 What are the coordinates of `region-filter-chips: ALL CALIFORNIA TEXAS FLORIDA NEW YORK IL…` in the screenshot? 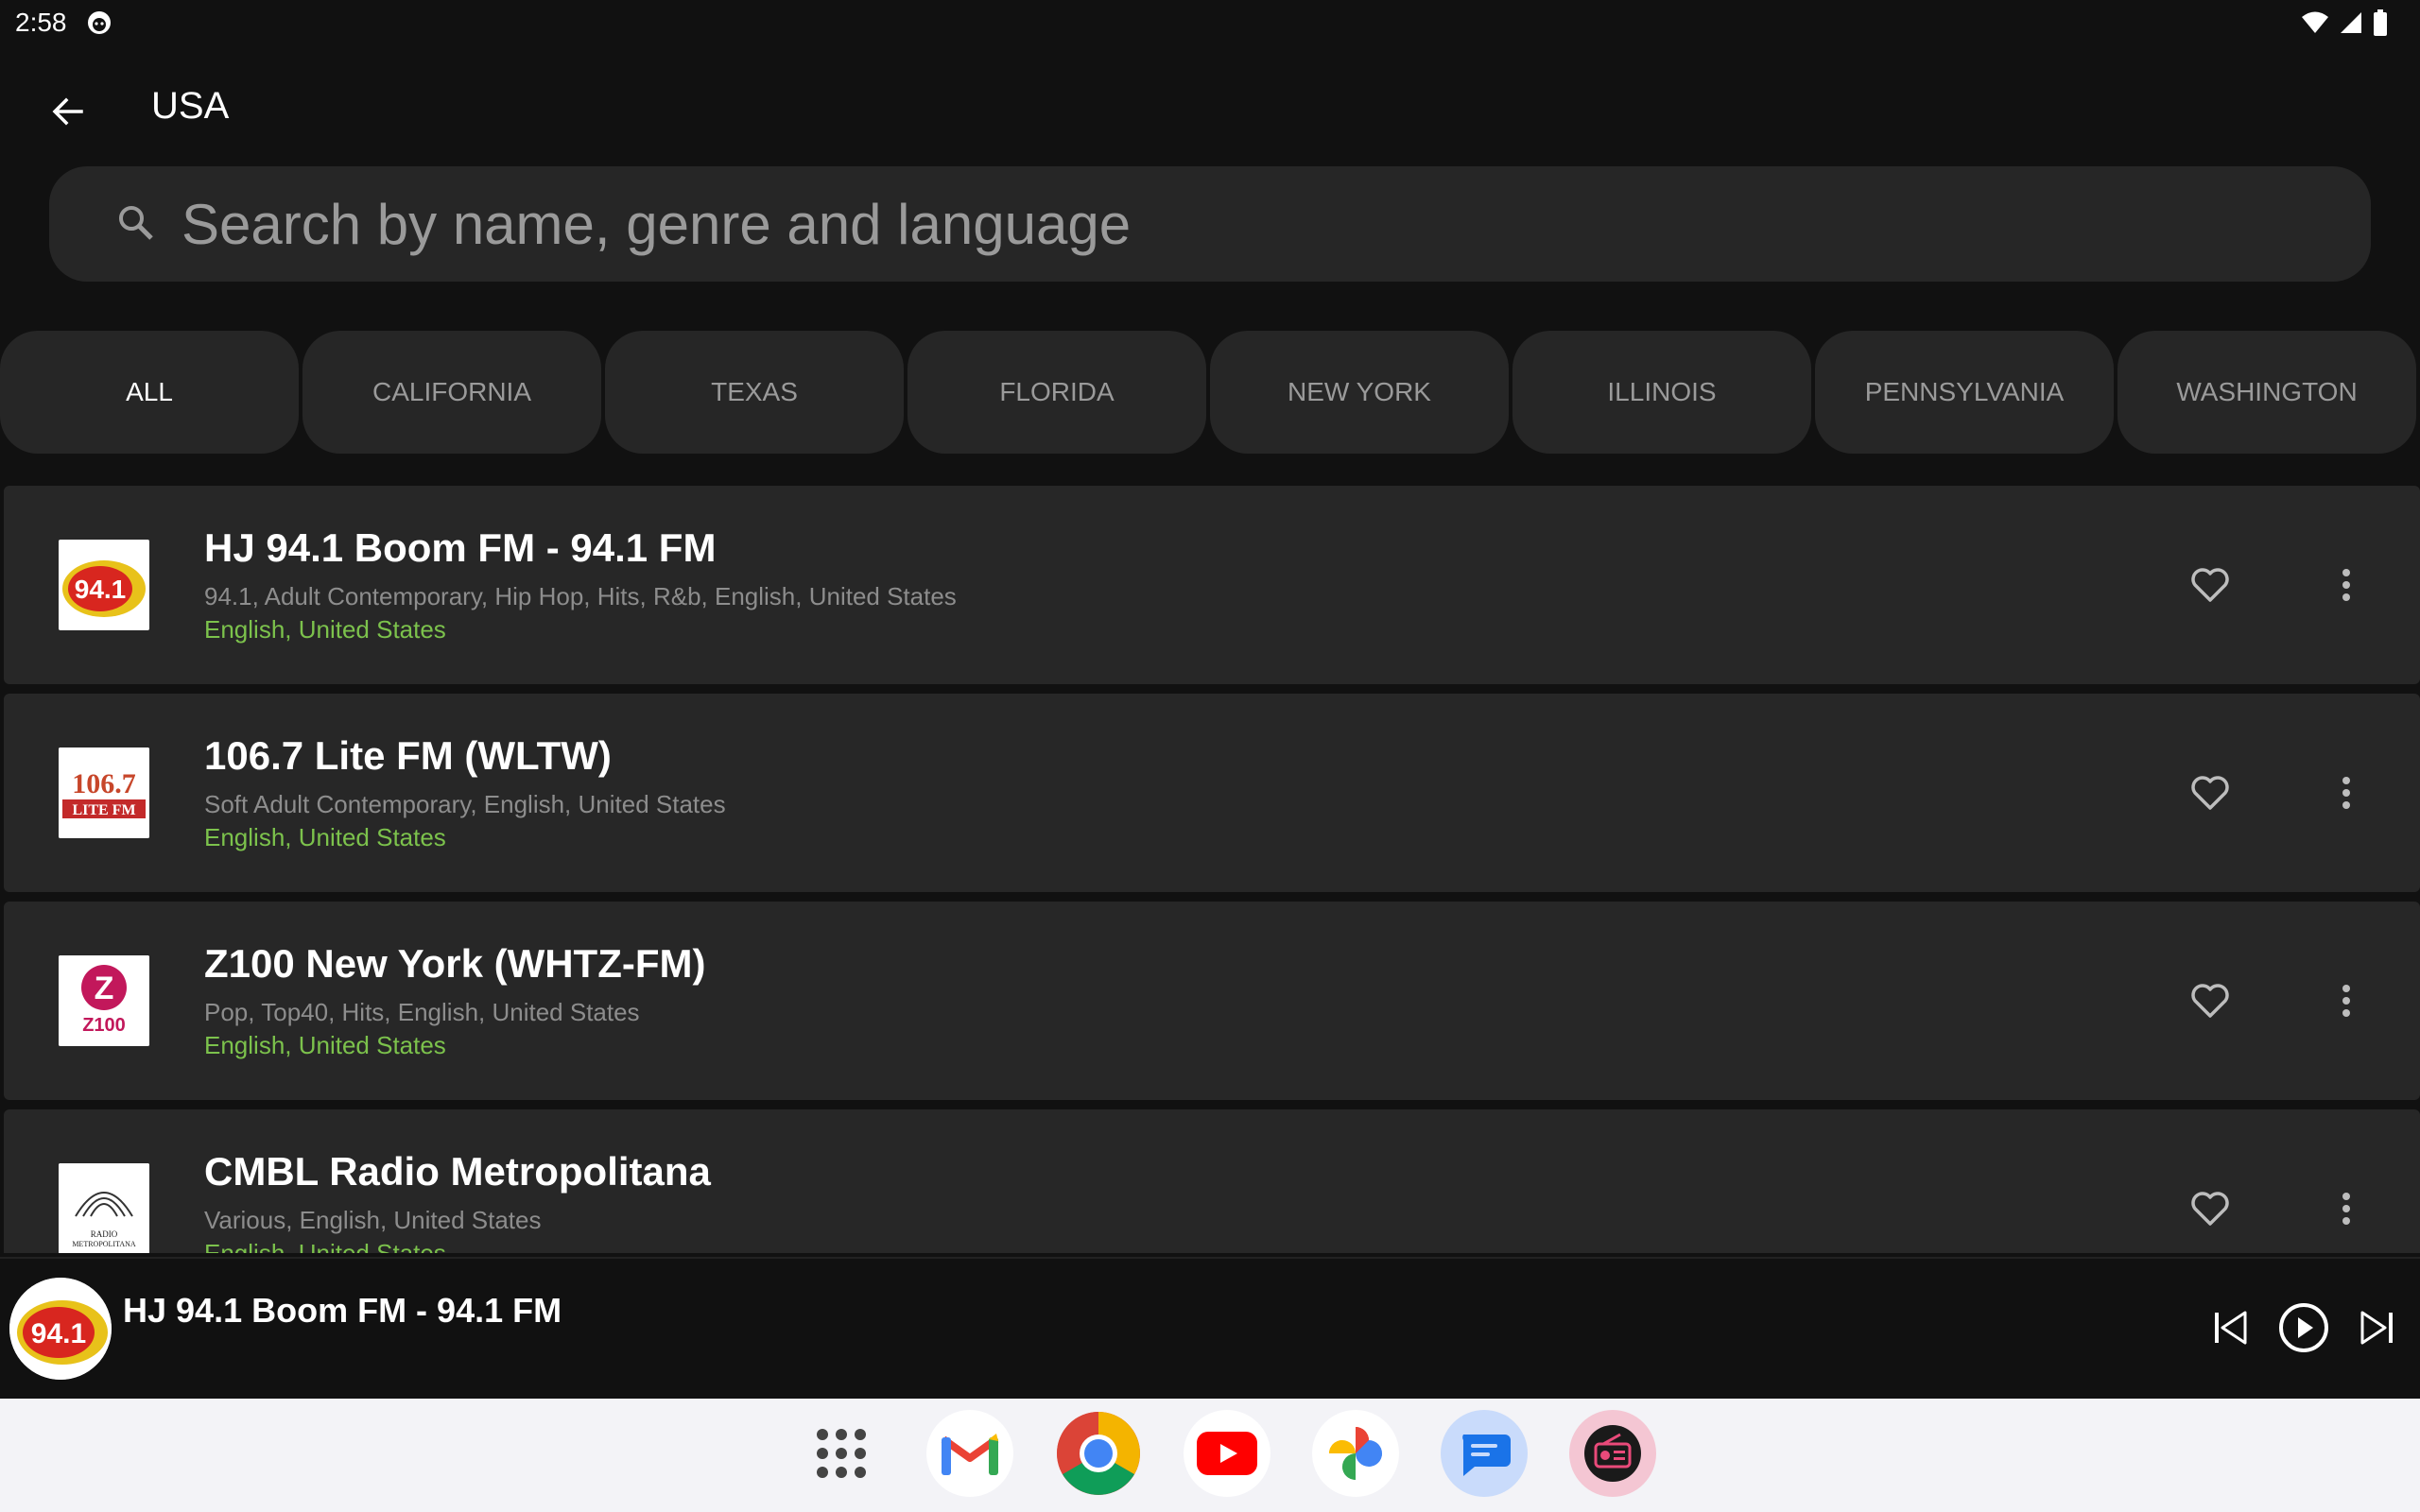 It's located at (1210, 393).